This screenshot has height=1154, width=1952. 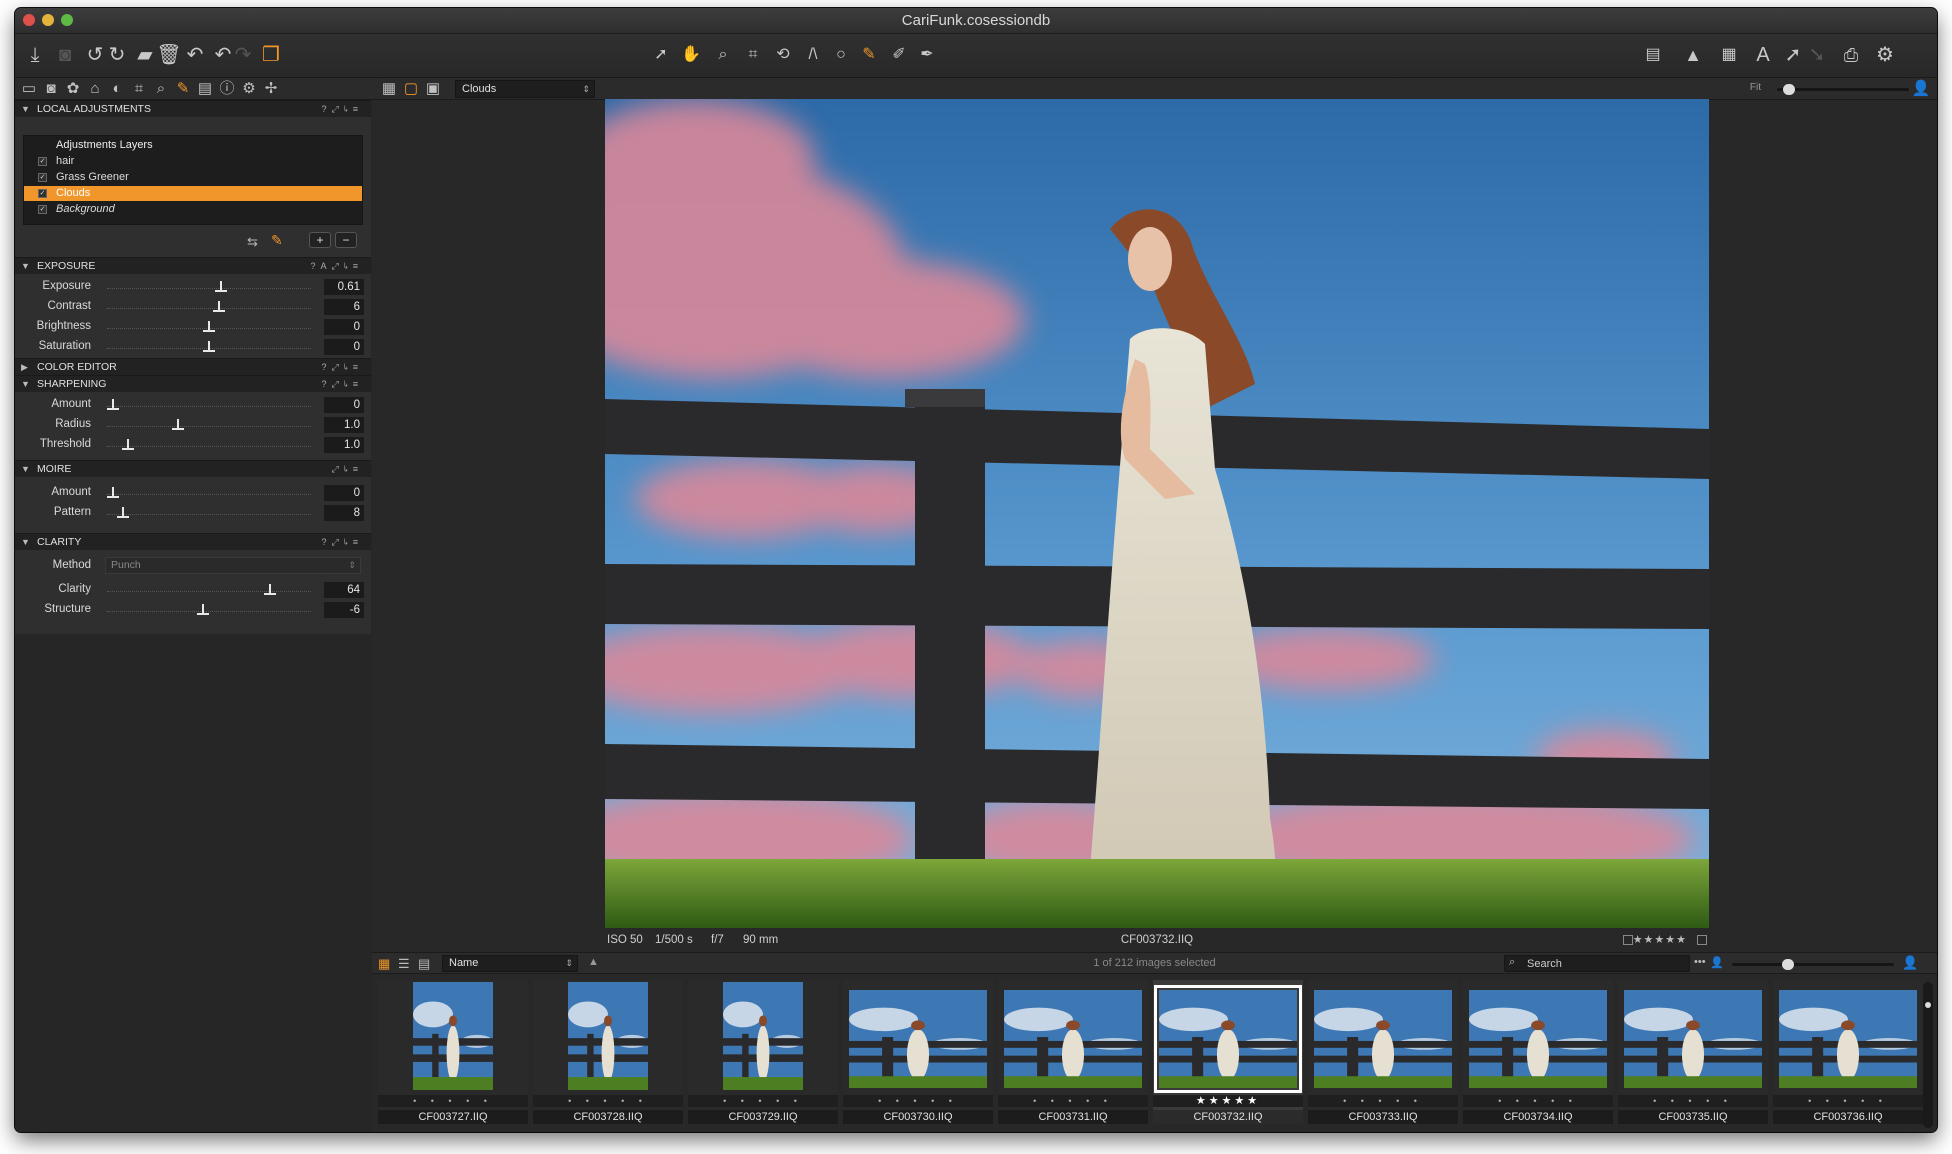 I want to click on thumbnail-item: • • • • • CF003734.IIQ, so click(x=1538, y=1052).